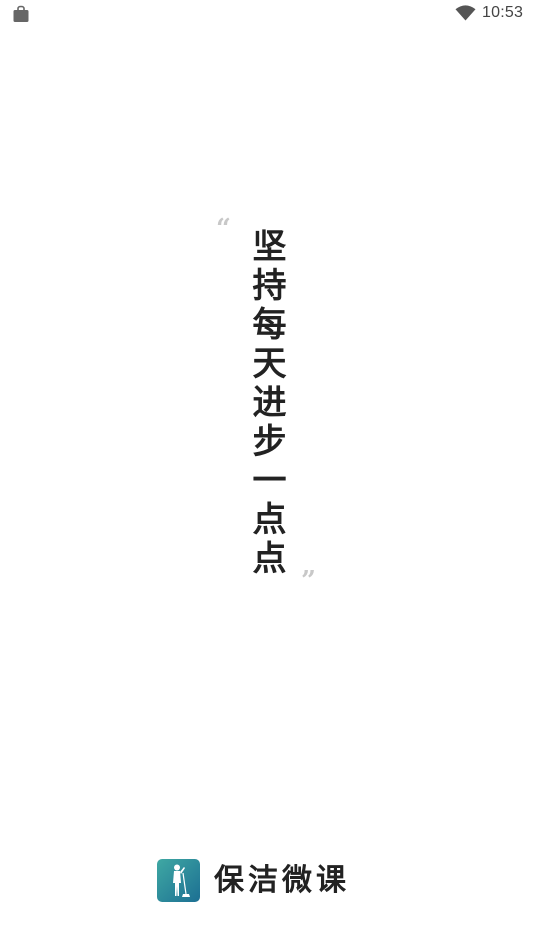  What do you see at coordinates (503, 12) in the screenshot?
I see `status-time: 10:53` at bounding box center [503, 12].